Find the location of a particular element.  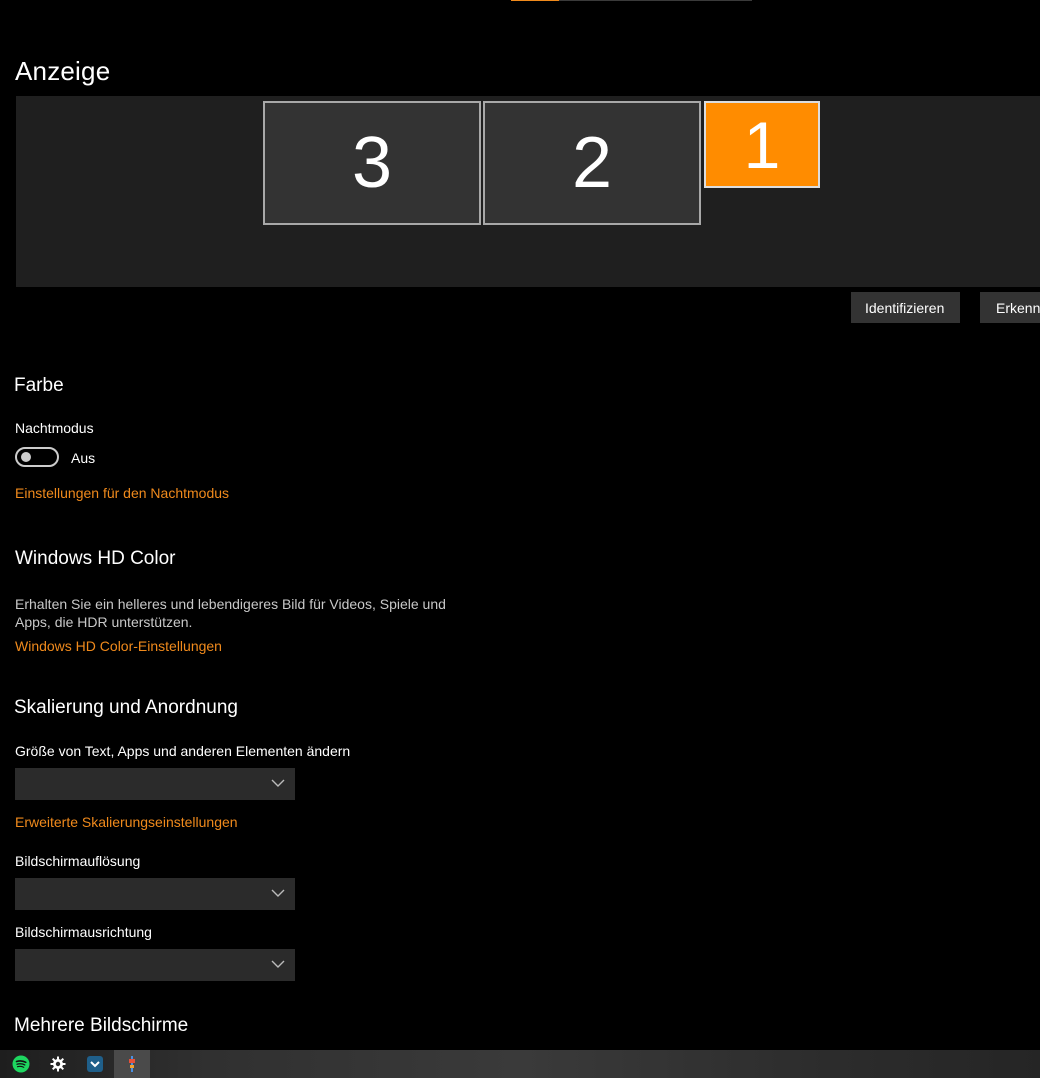

identify-button: Identifizieren is located at coordinates (905, 307).